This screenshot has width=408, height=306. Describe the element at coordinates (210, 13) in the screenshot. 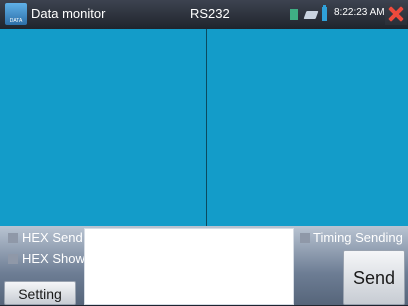

I see `port-mode-label: RS232` at that location.